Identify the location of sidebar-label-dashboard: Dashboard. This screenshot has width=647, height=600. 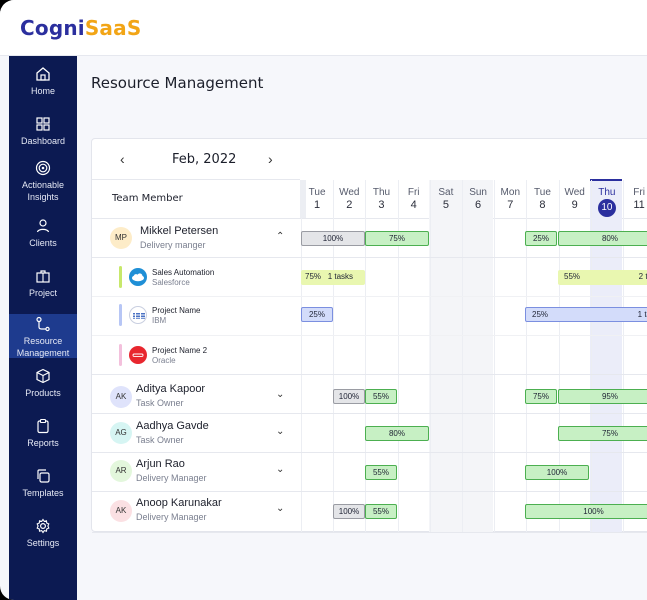
(43, 141).